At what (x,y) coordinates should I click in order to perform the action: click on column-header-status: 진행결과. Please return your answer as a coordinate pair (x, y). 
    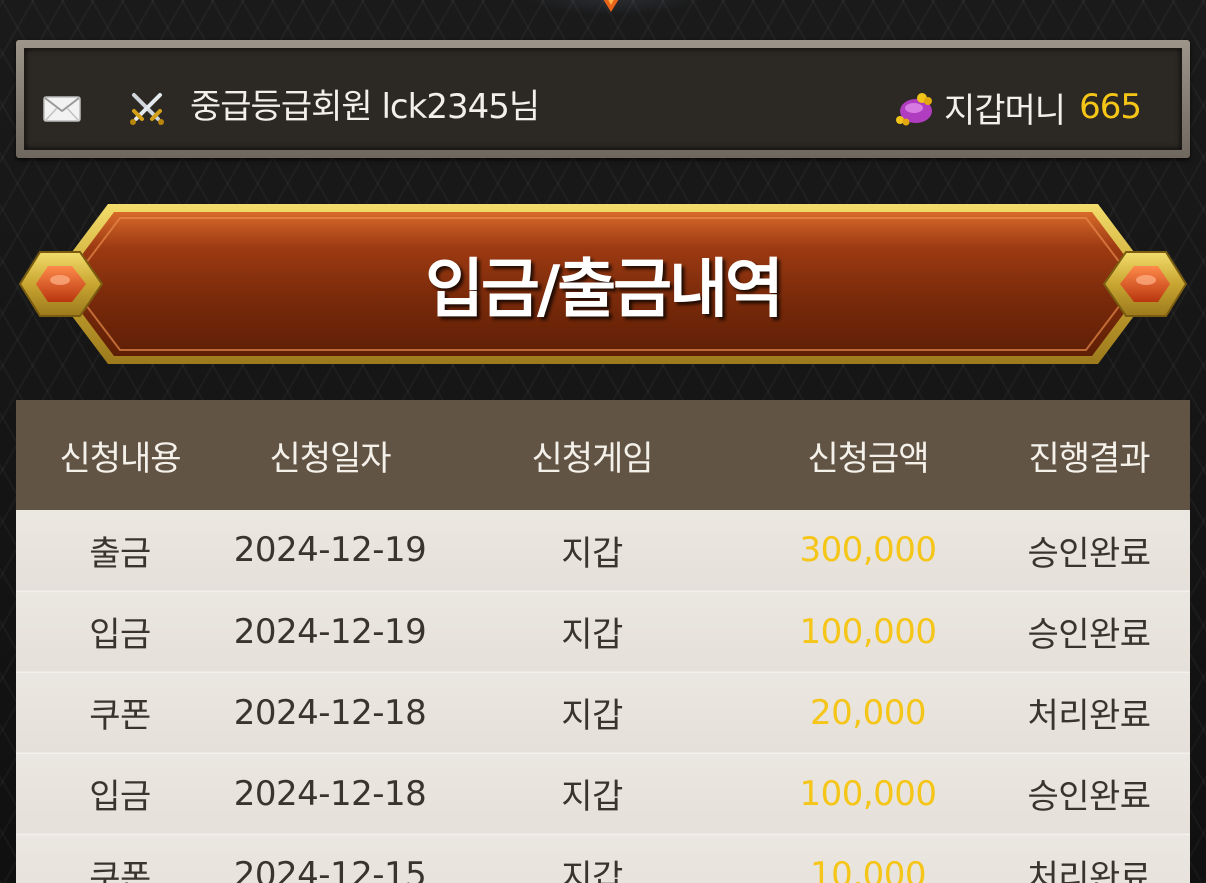
    Looking at the image, I should click on (1089, 458).